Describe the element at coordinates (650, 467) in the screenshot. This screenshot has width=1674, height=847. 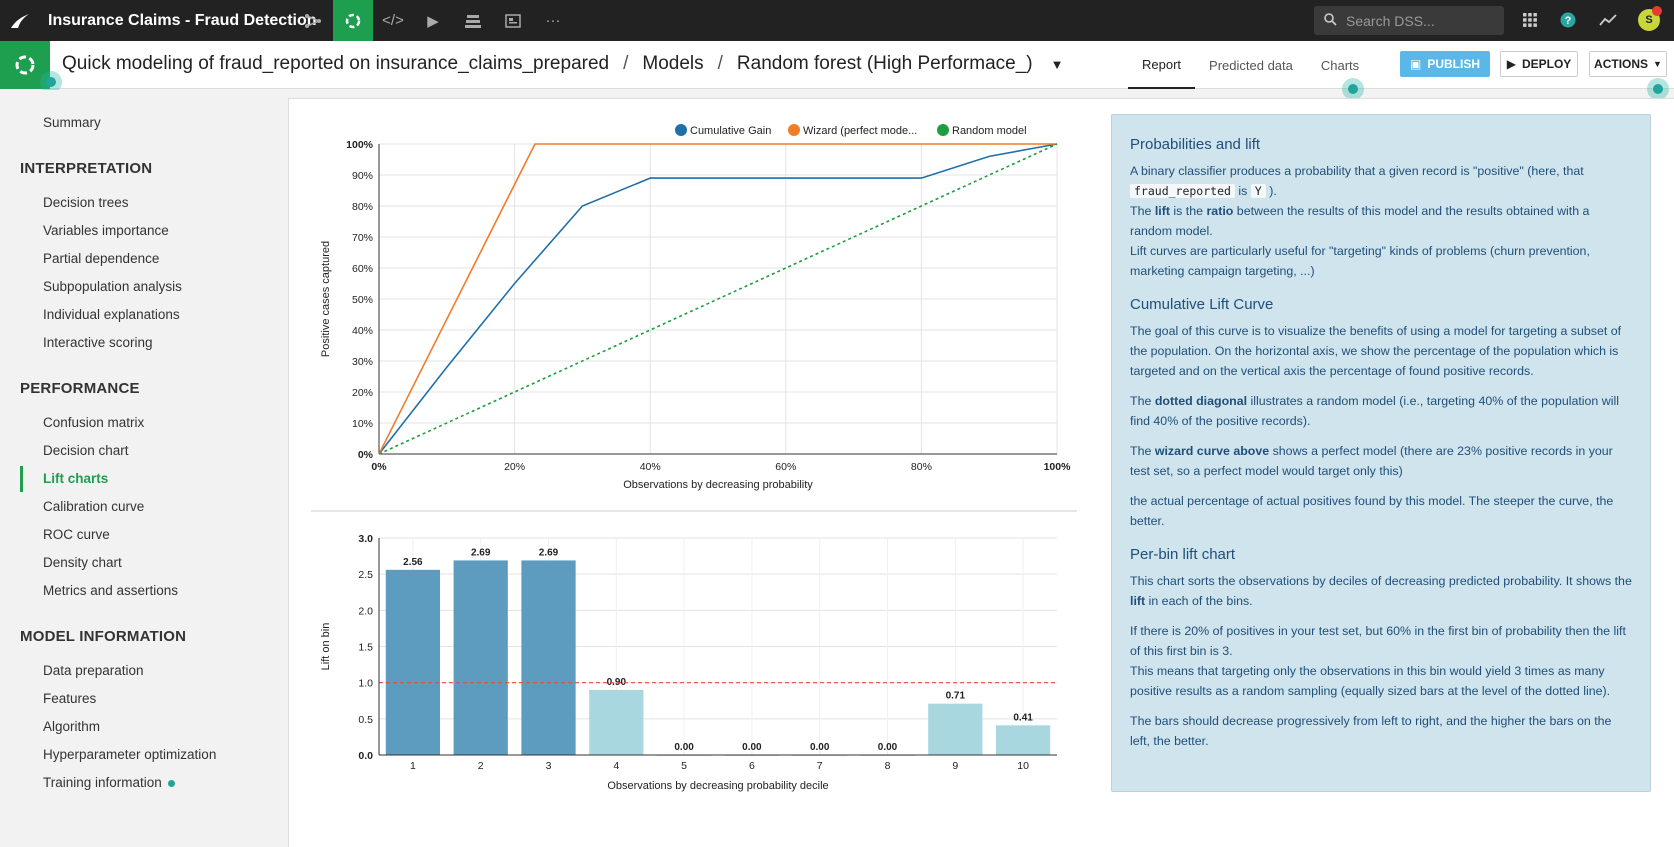
I see `x-tick-label: 40%` at that location.